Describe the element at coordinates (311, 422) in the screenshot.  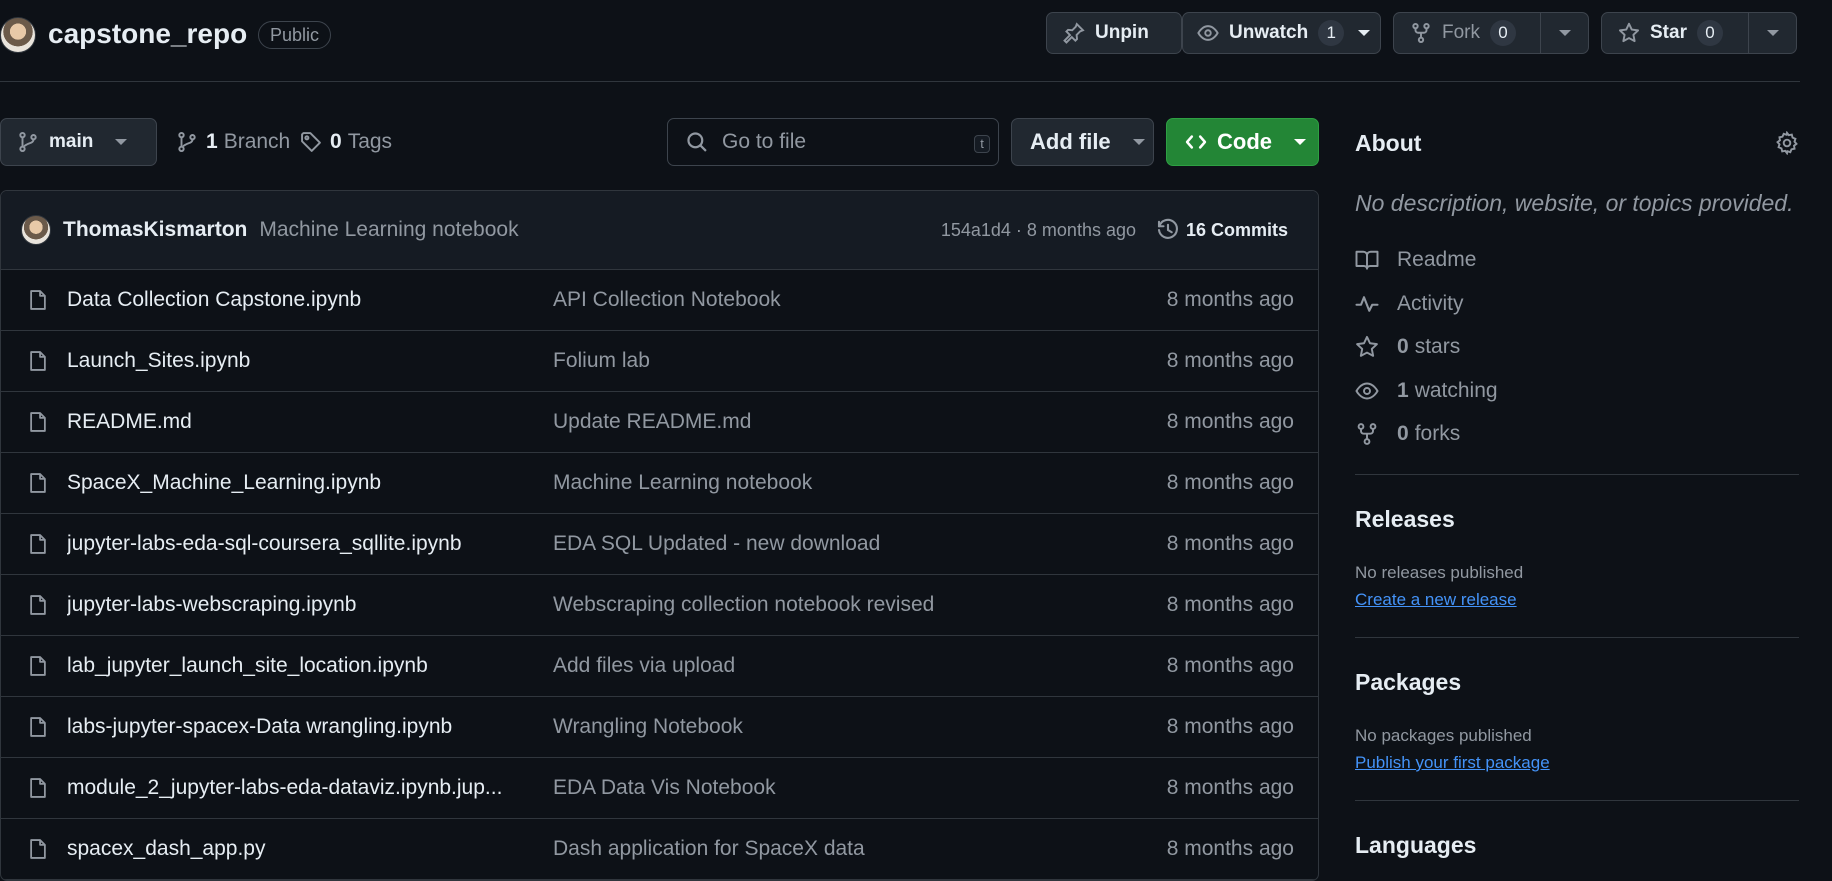
I see `file-name-link: README.md` at that location.